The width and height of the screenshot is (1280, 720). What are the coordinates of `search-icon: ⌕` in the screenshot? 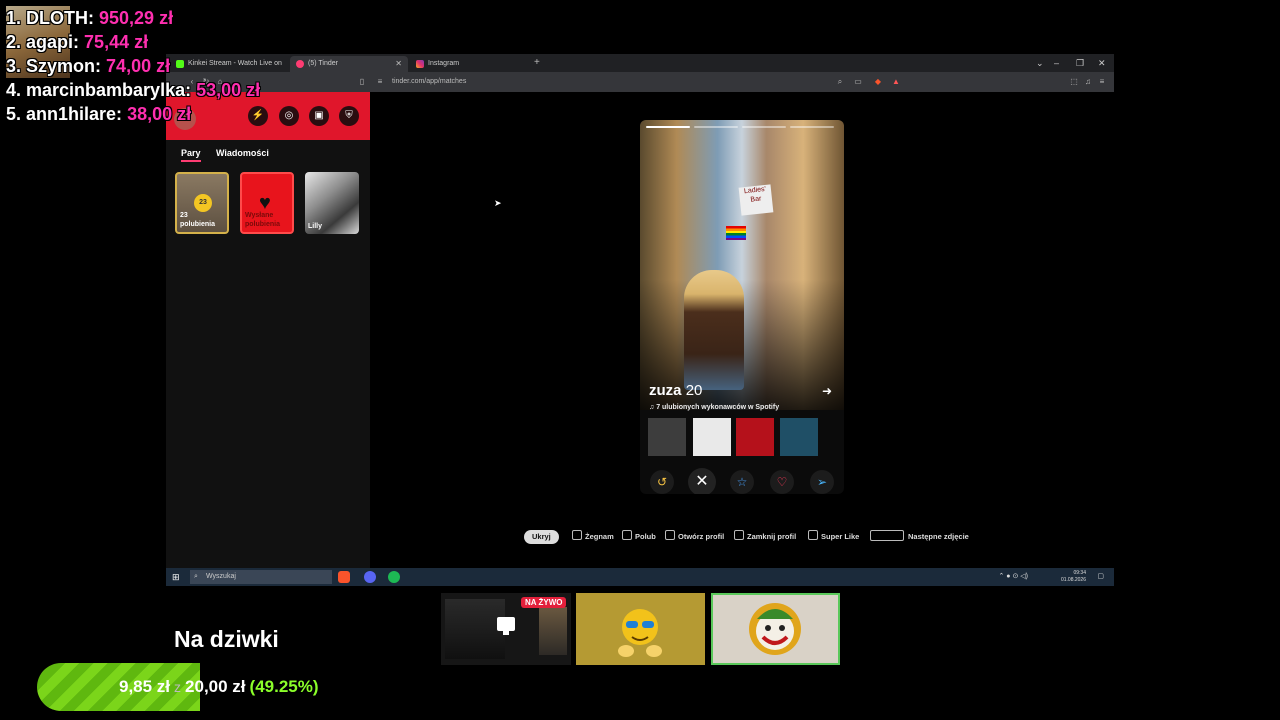 It's located at (196, 576).